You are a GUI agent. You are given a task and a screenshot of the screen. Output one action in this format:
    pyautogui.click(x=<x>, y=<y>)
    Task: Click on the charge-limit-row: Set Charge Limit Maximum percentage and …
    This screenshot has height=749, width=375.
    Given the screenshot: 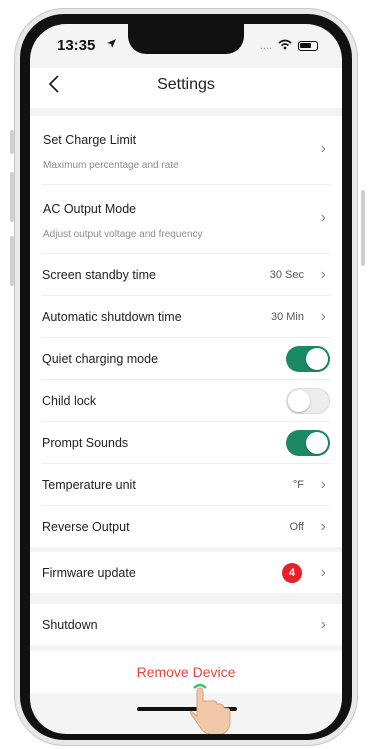 What is the action you would take?
    pyautogui.click(x=186, y=150)
    